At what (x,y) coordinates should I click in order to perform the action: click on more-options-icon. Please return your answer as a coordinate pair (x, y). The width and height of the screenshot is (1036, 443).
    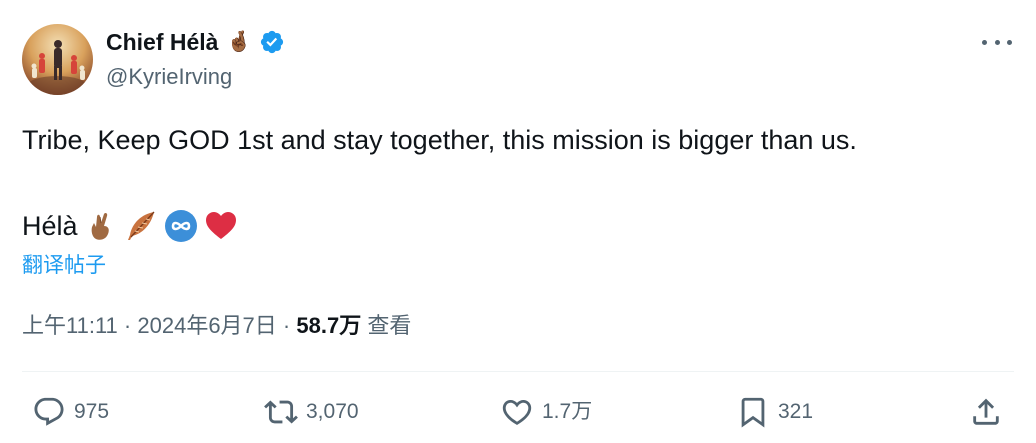
    Looking at the image, I should click on (997, 42).